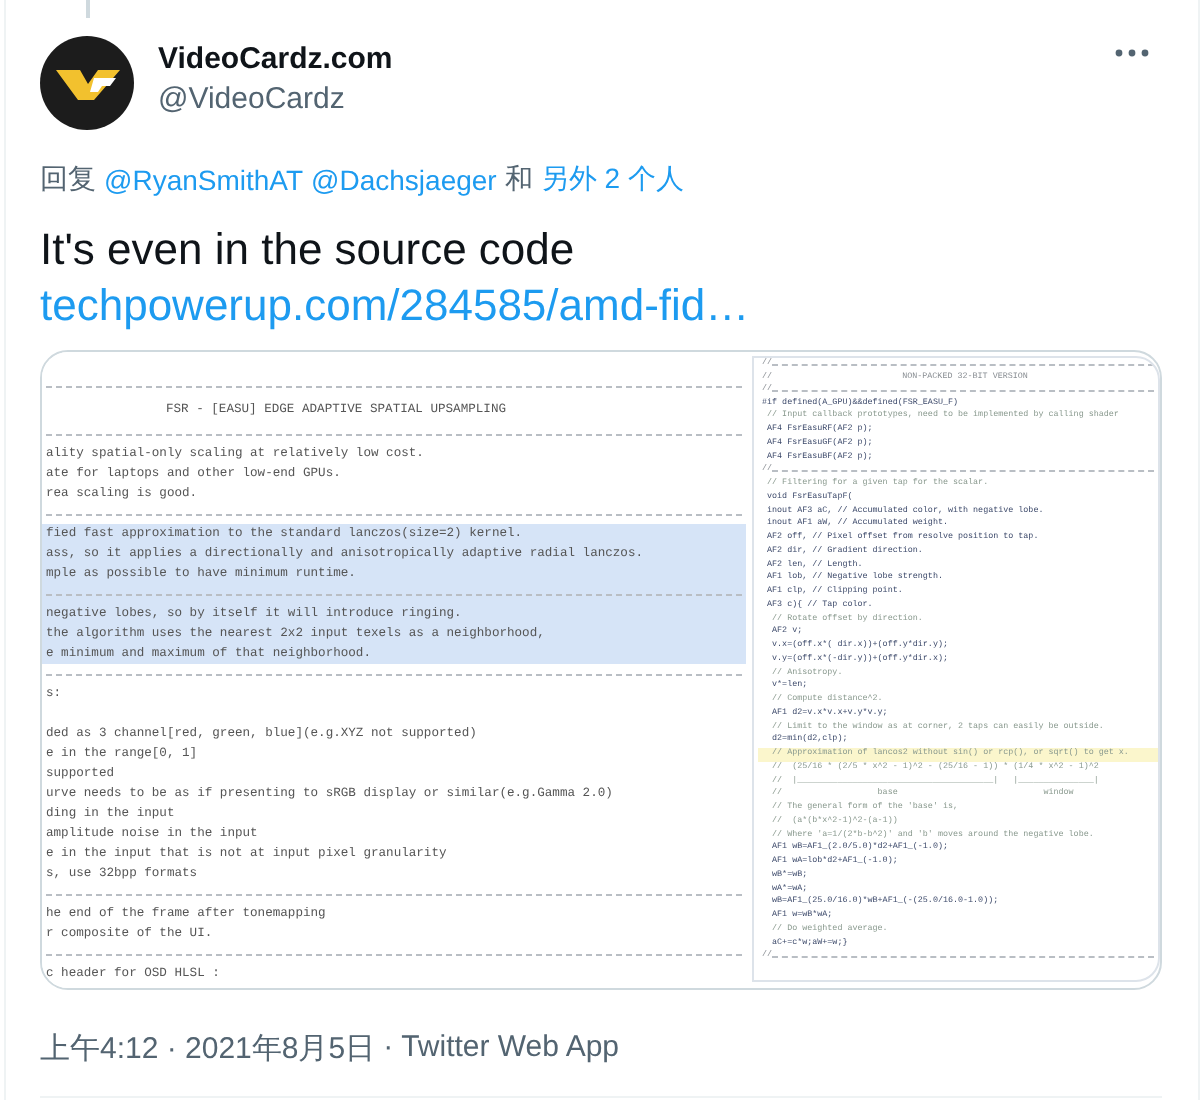 Image resolution: width=1204 pixels, height=1100 pixels. What do you see at coordinates (624, 99) in the screenshot?
I see `author-handle: @VideoCardz` at bounding box center [624, 99].